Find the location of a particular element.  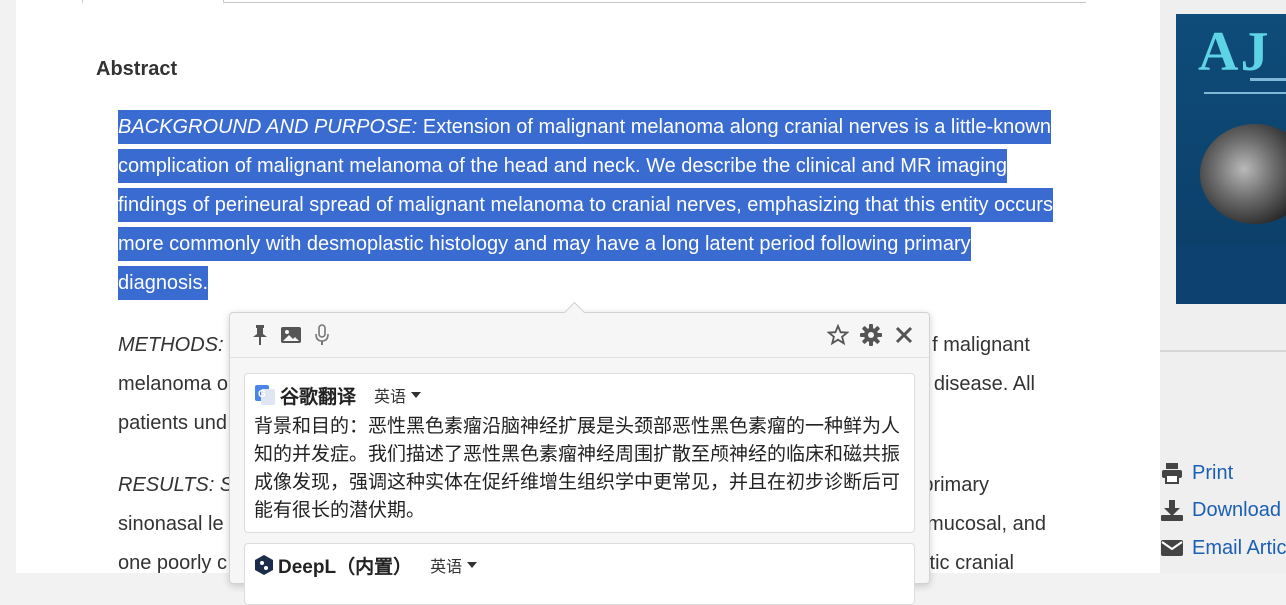

background-label: BACKGROUND AND PURPOSE: is located at coordinates (268, 127).